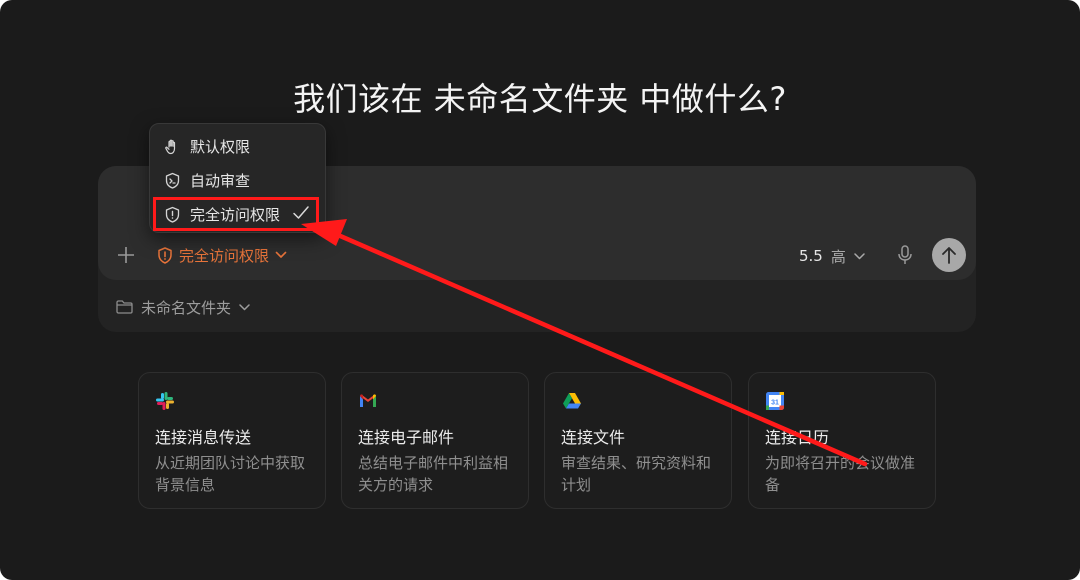 This screenshot has height=580, width=1080. Describe the element at coordinates (186, 307) in the screenshot. I see `folder-label: 未命名文件夹` at that location.